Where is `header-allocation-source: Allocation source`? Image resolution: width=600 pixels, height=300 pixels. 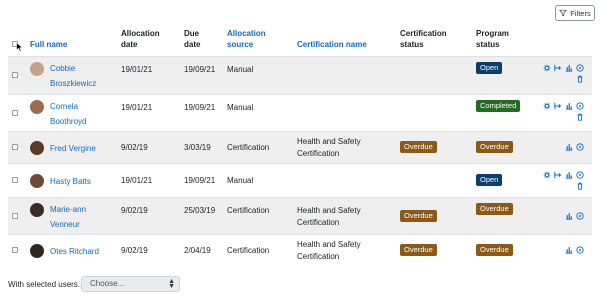
header-allocation-source: Allocation source is located at coordinates (252, 39).